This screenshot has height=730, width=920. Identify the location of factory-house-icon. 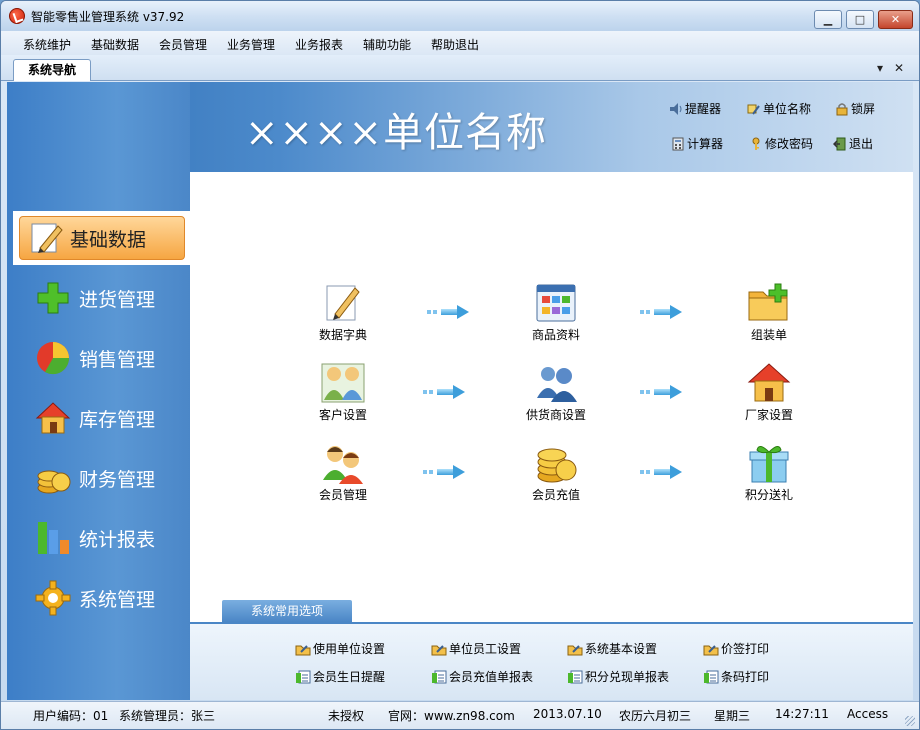
(769, 383).